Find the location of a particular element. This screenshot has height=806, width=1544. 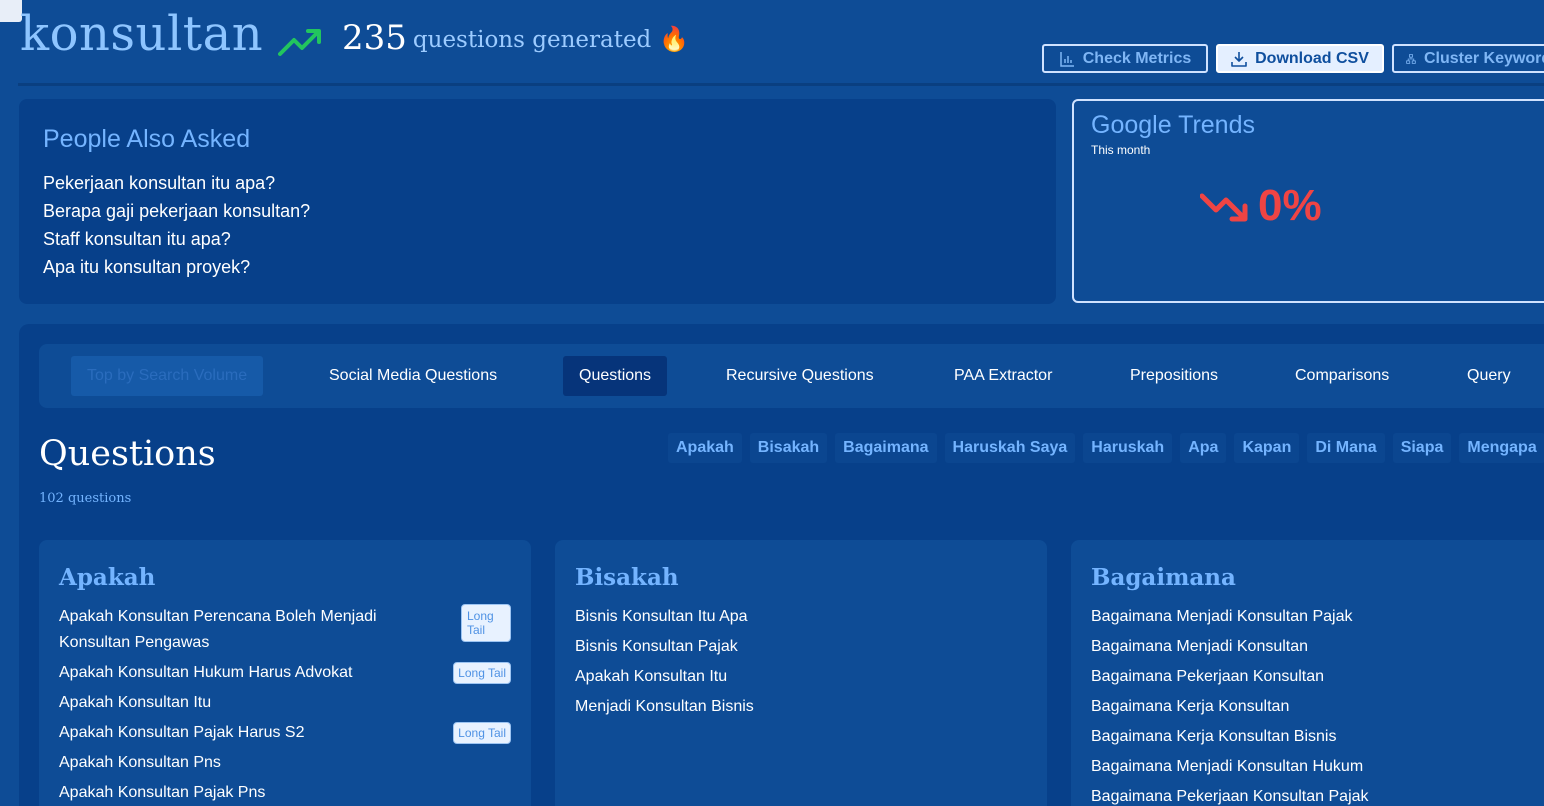

question-item: Menjadi Konsultan Bisnis is located at coordinates (801, 707).